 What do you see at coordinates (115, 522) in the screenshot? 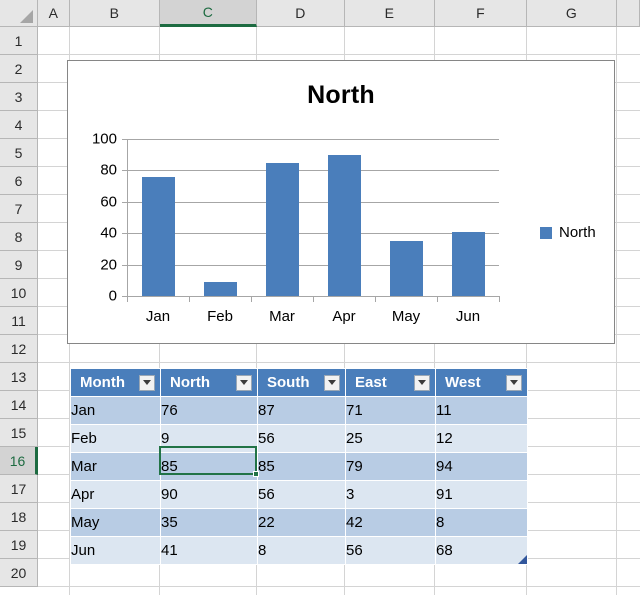
I see `table-cell: May` at bounding box center [115, 522].